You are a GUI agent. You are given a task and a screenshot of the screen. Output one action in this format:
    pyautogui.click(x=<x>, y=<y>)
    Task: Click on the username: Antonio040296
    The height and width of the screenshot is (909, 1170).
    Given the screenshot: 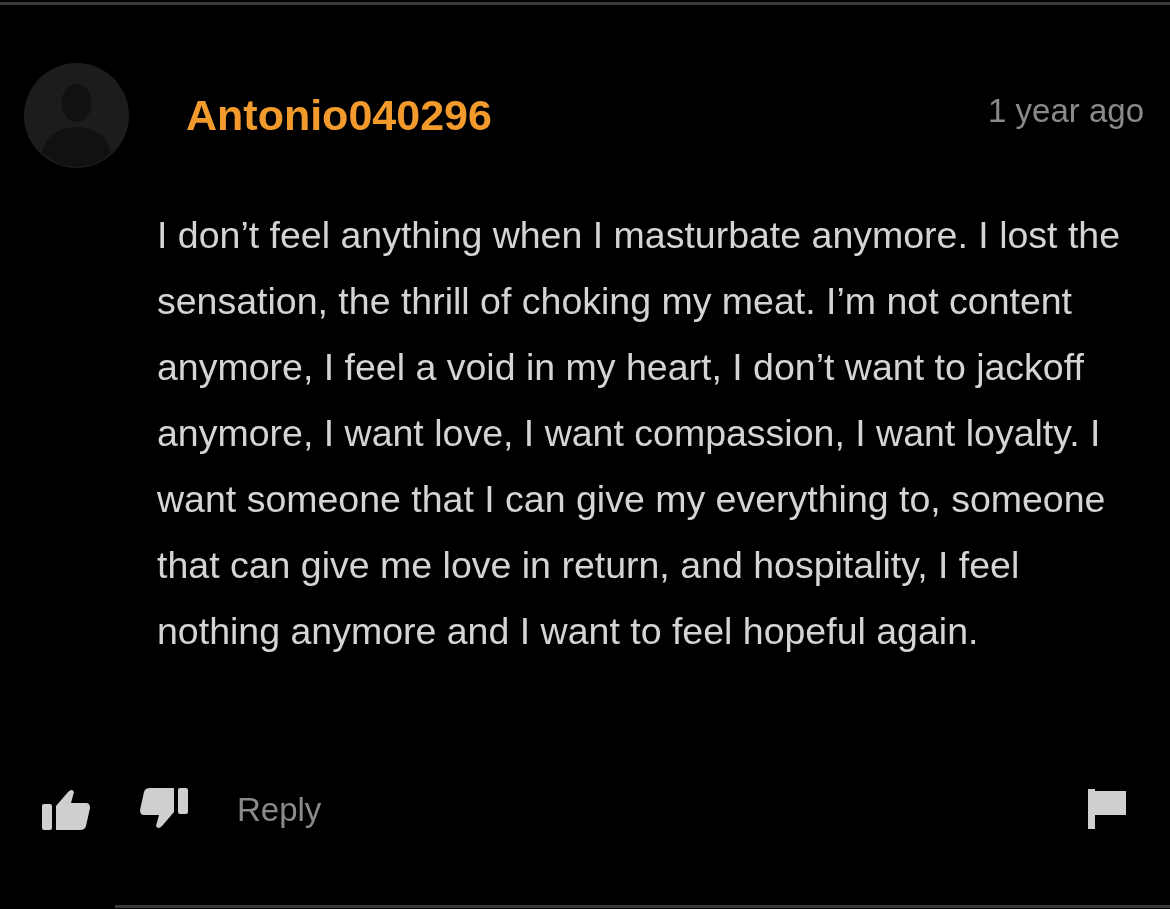 What is the action you would take?
    pyautogui.click(x=339, y=115)
    